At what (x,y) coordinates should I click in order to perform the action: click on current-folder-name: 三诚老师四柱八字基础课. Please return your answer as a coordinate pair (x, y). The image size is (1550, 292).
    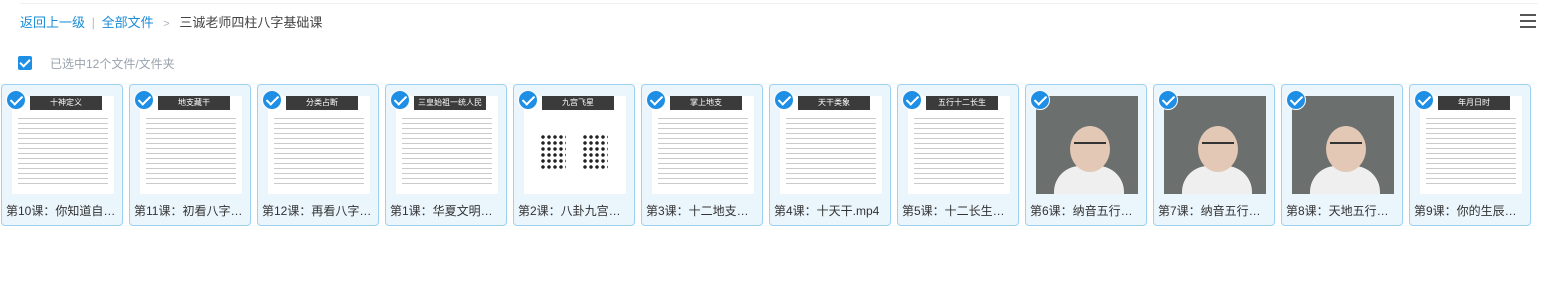
    Looking at the image, I should click on (251, 22).